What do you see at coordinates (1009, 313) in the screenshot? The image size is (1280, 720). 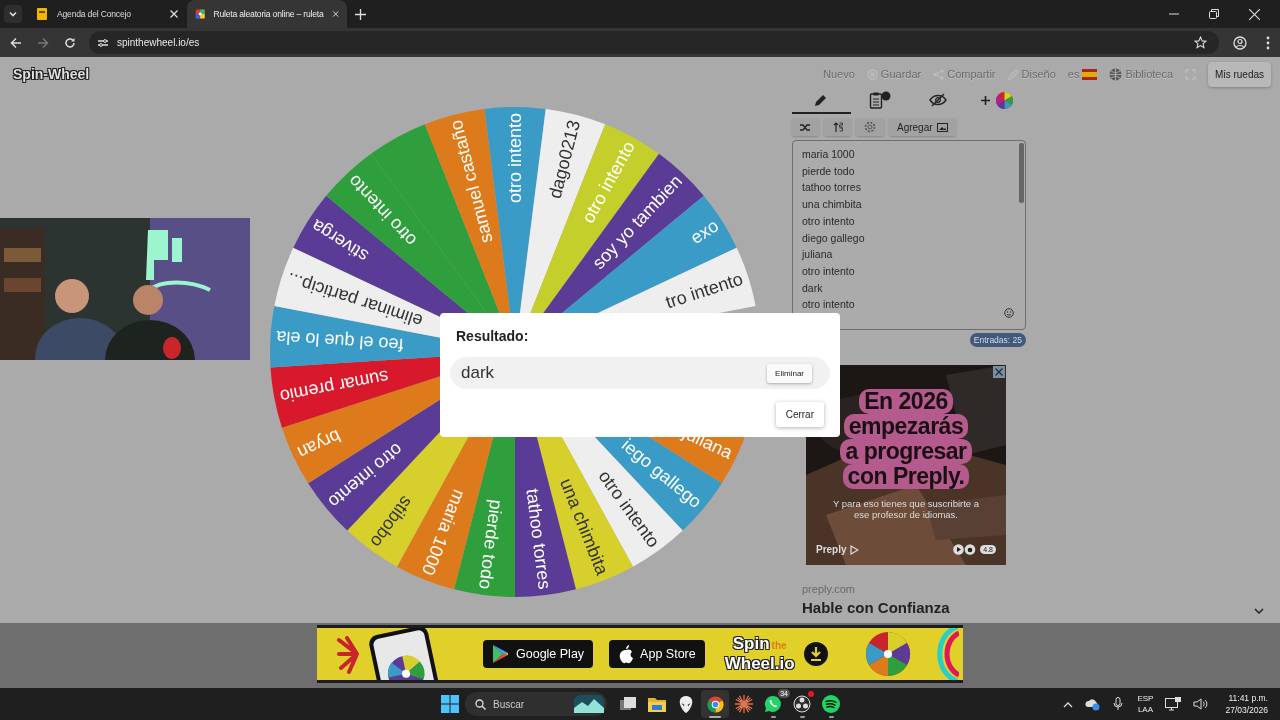 I see `smiley-icon` at bounding box center [1009, 313].